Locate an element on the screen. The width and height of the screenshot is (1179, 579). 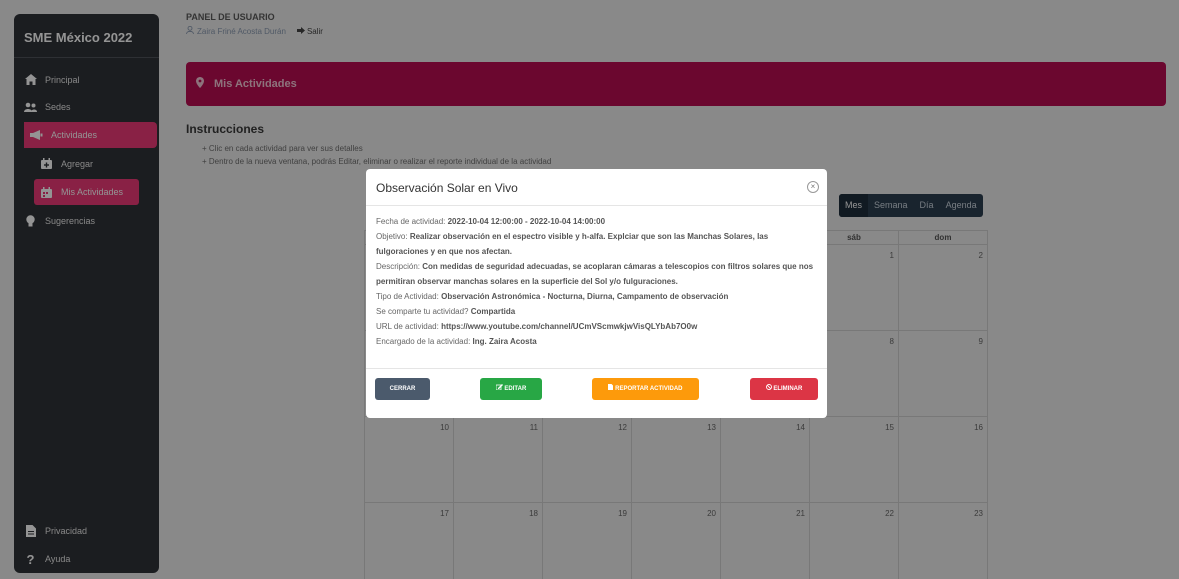
button-label: REPORTAR ACTIVIDAD is located at coordinates (649, 389).